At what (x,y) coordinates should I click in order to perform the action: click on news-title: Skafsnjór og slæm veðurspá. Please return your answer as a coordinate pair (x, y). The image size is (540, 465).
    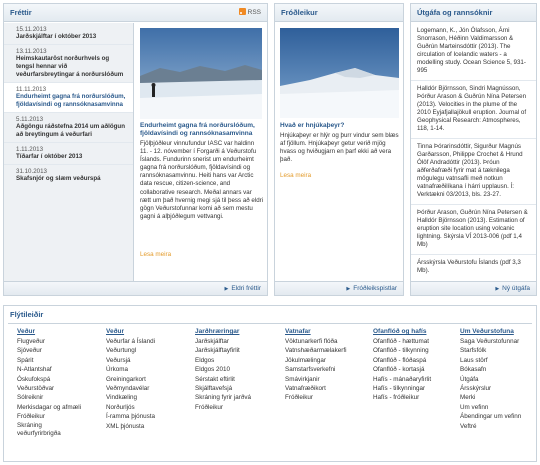
    Looking at the image, I should click on (71, 179).